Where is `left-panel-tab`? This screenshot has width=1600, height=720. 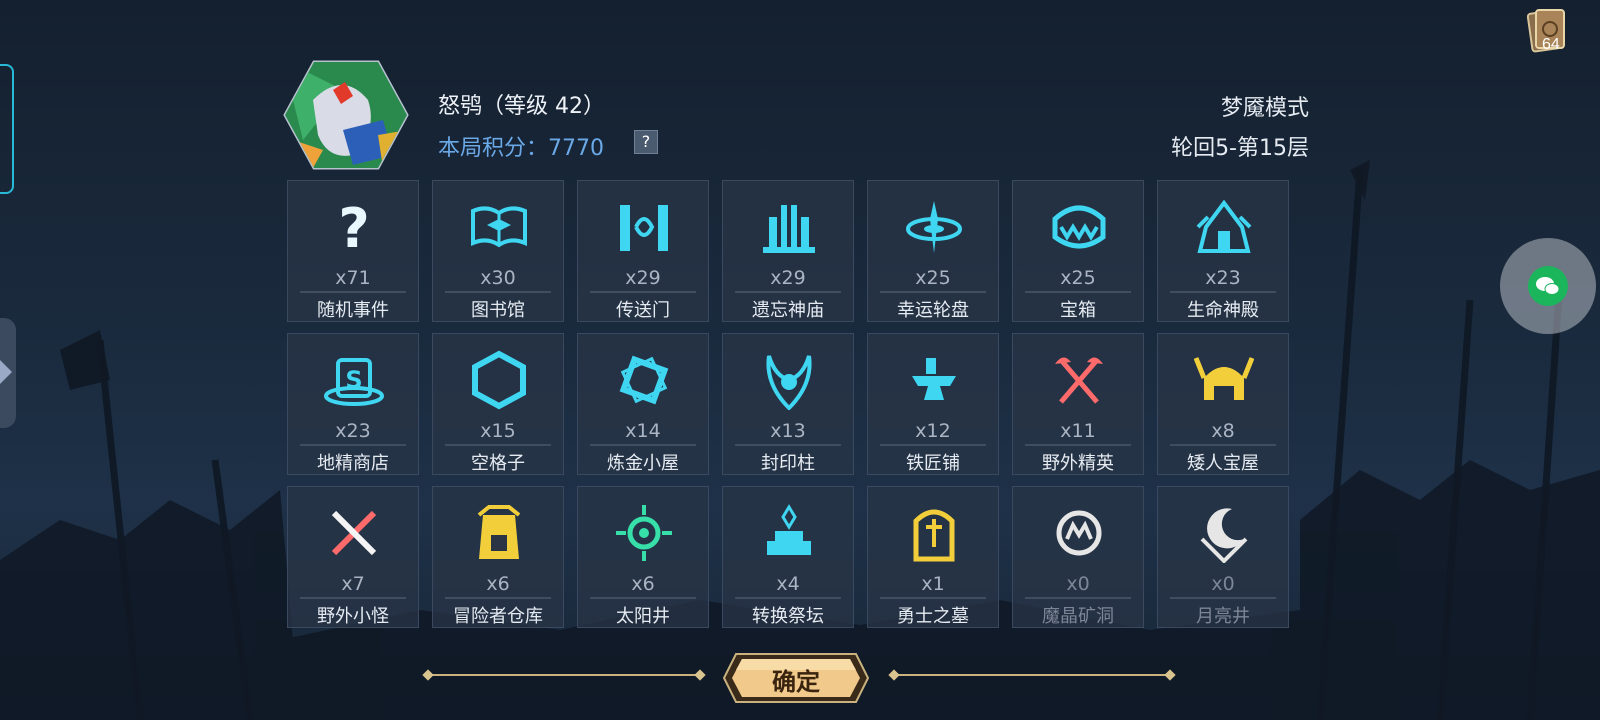
left-panel-tab is located at coordinates (7, 129).